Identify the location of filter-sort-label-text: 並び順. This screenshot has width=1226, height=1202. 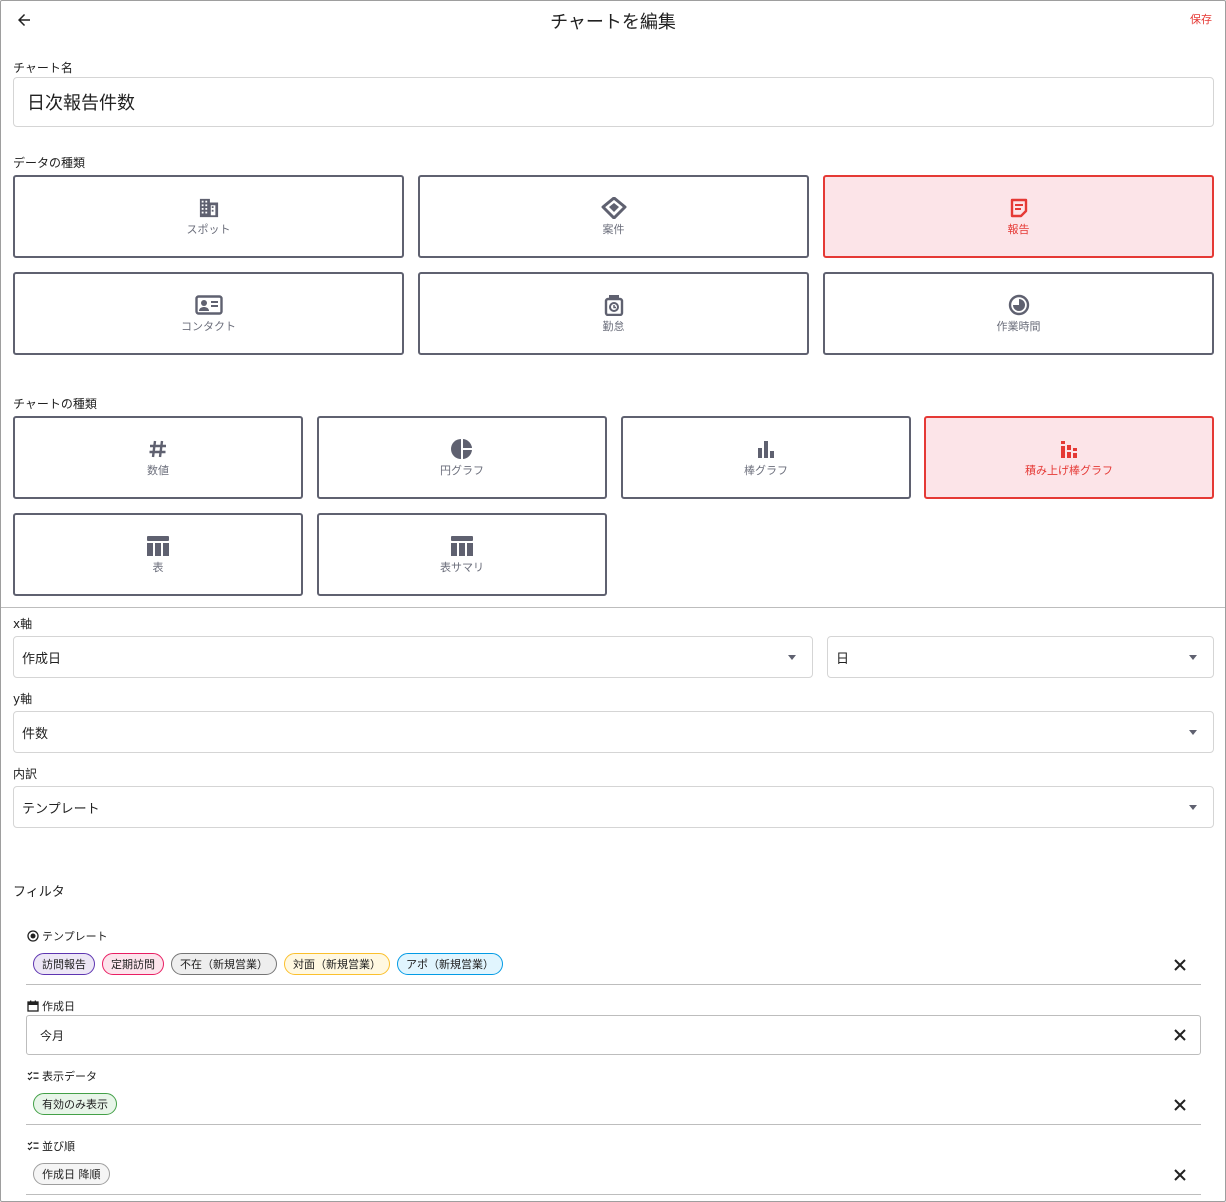
(58, 1146).